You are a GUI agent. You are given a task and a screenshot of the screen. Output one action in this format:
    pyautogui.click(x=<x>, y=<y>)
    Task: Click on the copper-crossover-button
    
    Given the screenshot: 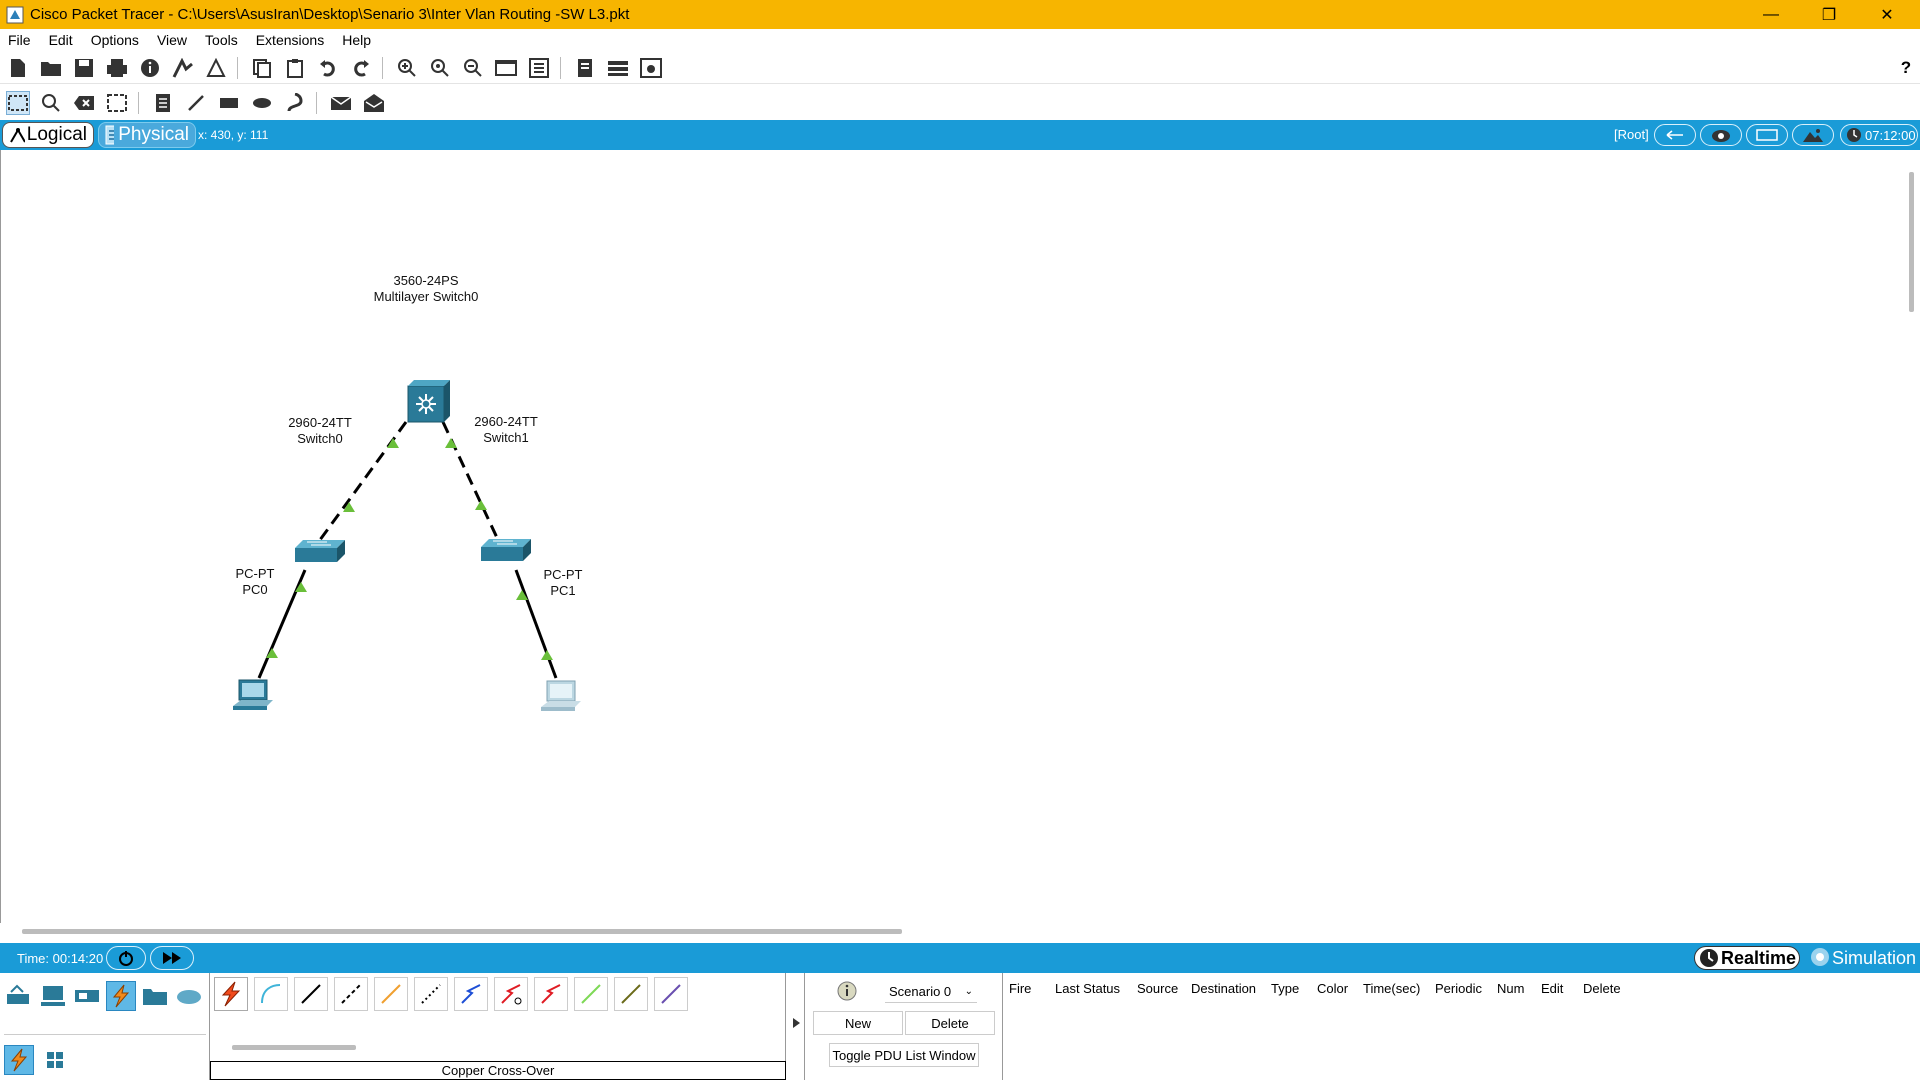 What is the action you would take?
    pyautogui.click(x=351, y=994)
    